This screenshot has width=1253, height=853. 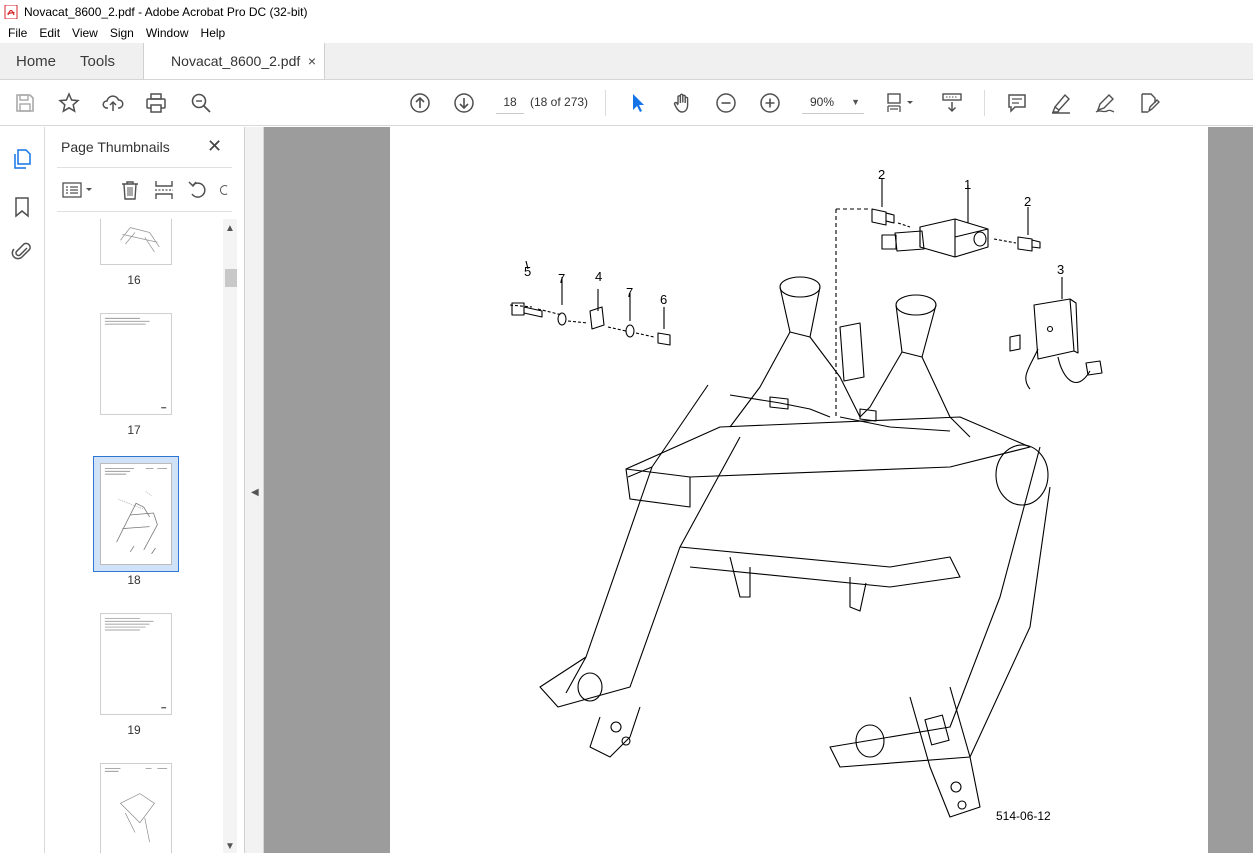 I want to click on callout-1: 1, so click(x=968, y=184).